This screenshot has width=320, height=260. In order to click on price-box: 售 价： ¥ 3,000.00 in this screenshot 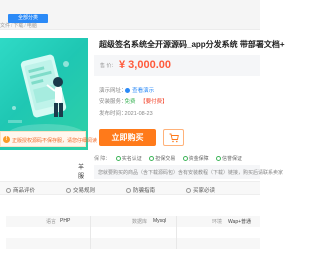, I will do `click(177, 65)`.